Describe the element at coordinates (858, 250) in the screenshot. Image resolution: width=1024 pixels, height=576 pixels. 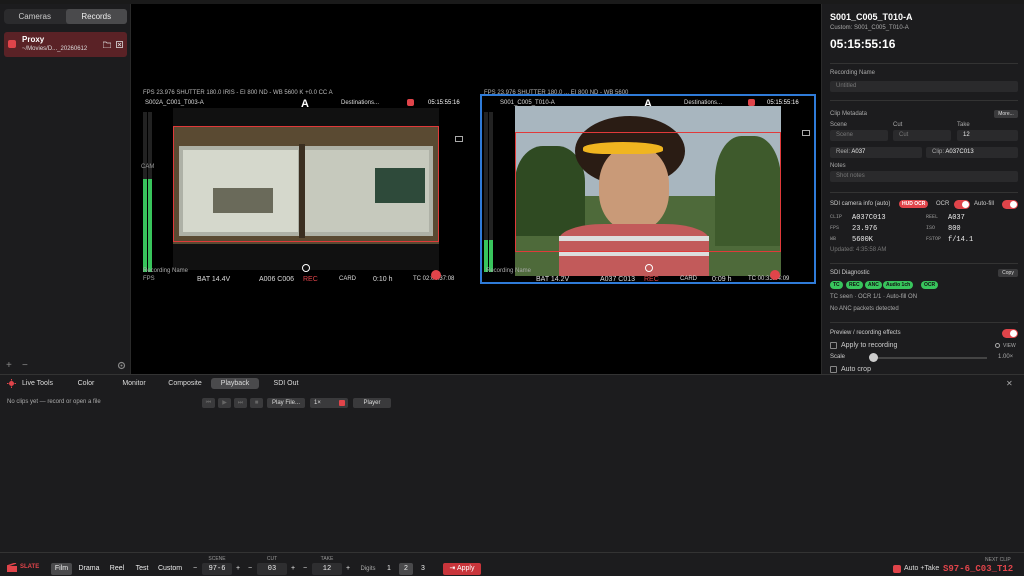
I see `updated-time: Updated: 4:35:58 AM` at that location.